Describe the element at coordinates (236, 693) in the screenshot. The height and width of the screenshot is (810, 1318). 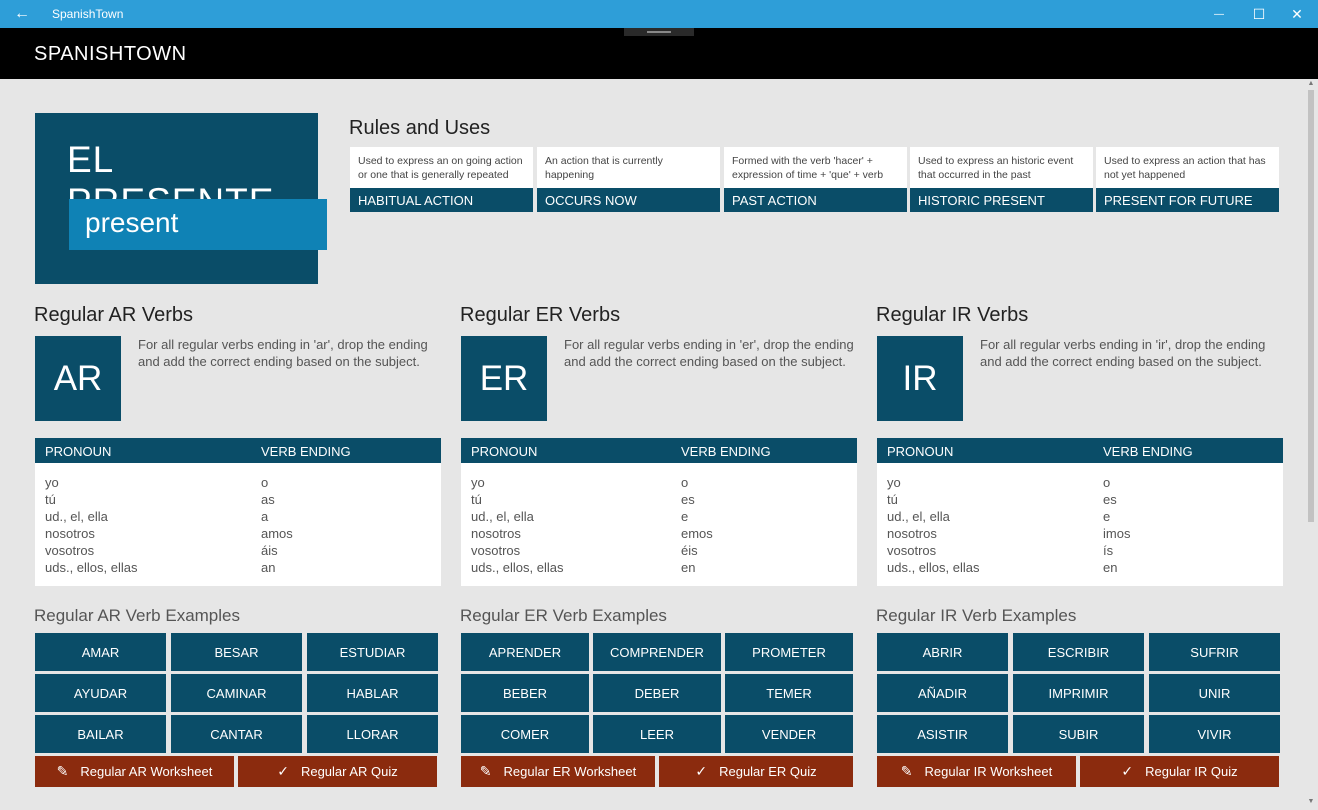
I see `verb-button: CAMINAR` at that location.